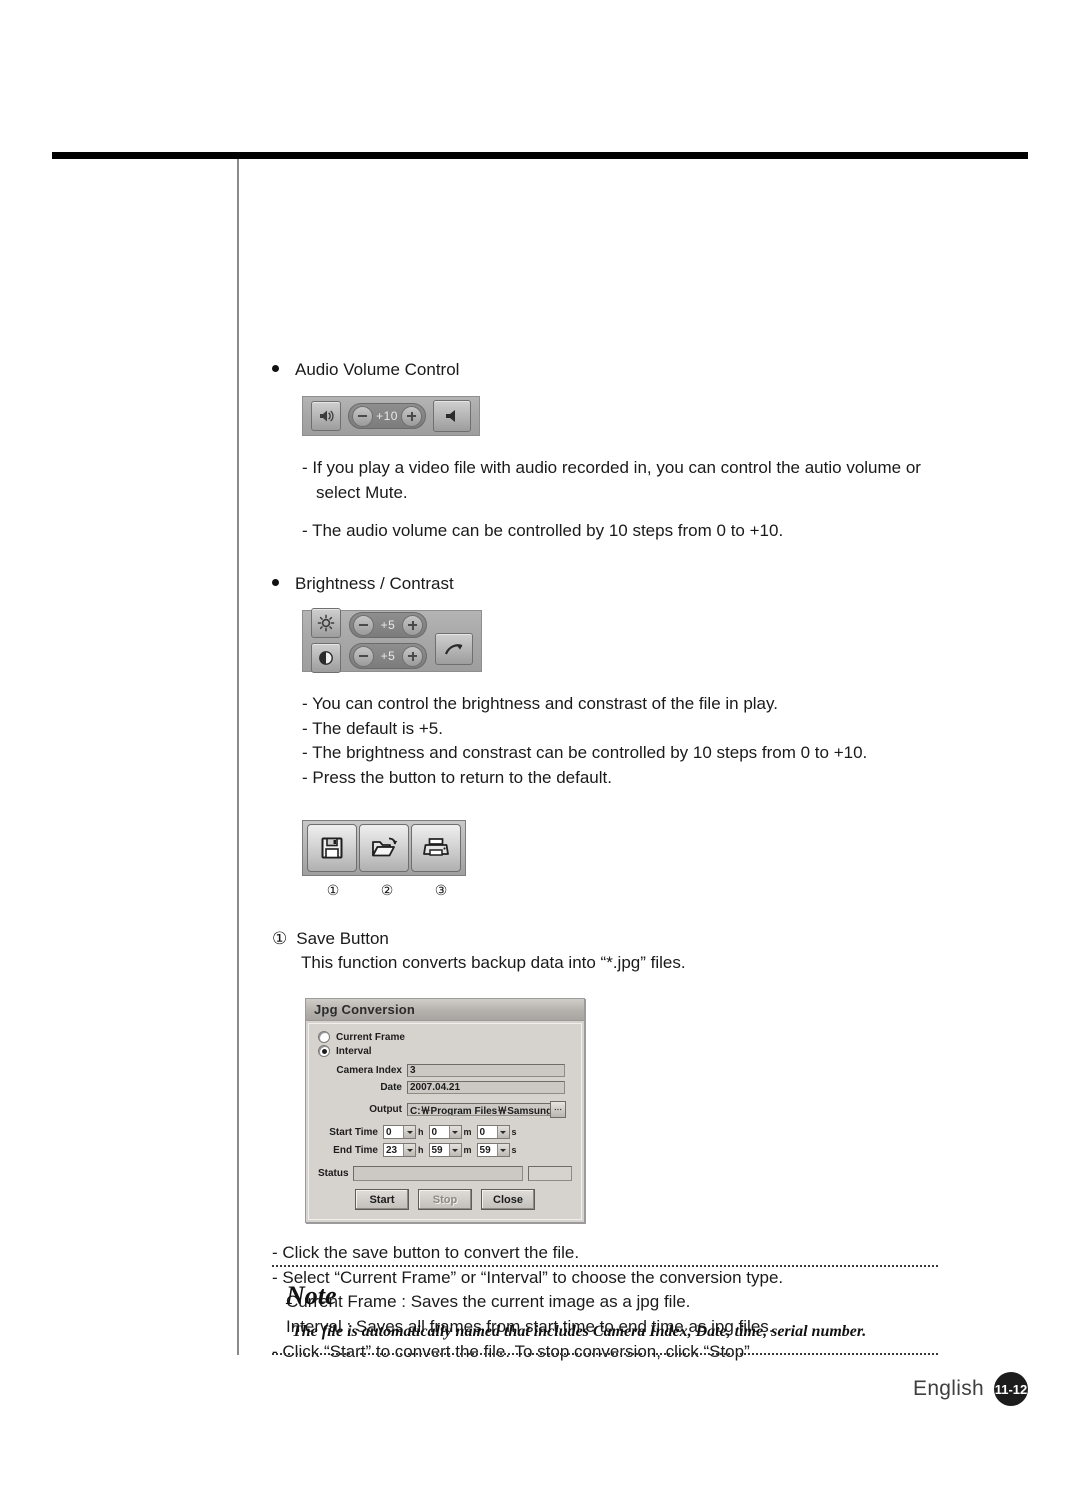  What do you see at coordinates (441, 890) in the screenshot?
I see `toolbar-number: ③` at bounding box center [441, 890].